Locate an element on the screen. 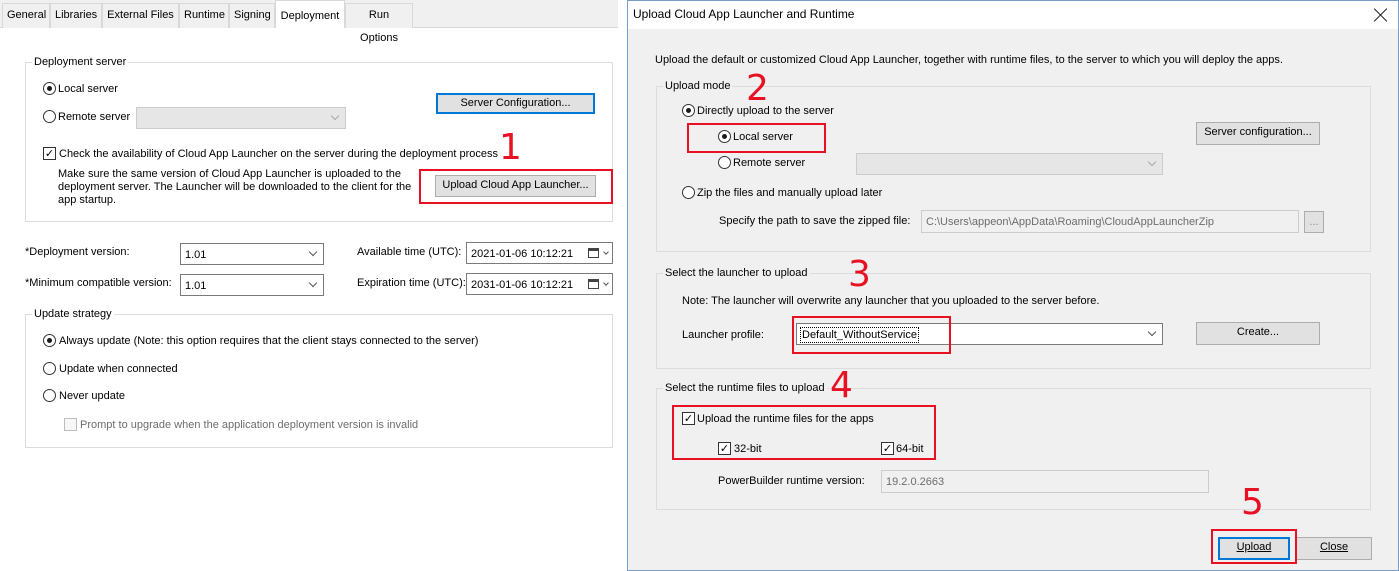  tab-runtime: Runtime is located at coordinates (204, 15).